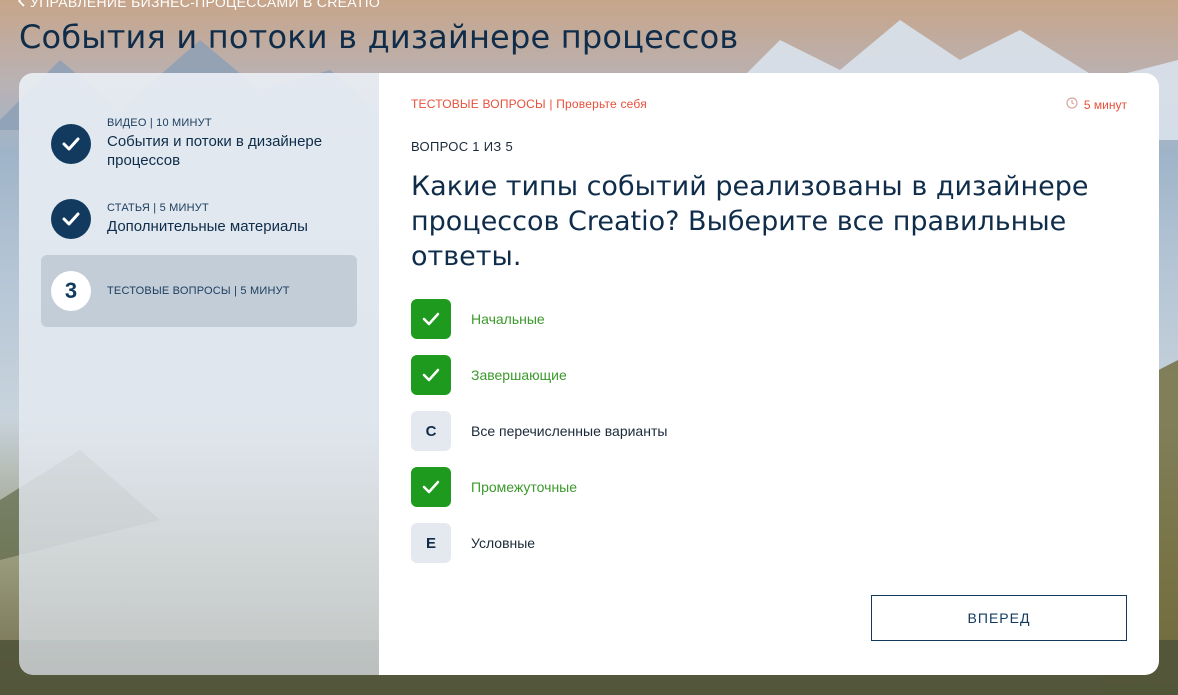 The width and height of the screenshot is (1178, 695). What do you see at coordinates (205, 5) in the screenshot?
I see `breadcrumb-label: УПРАВЛЕНИЕ БИЗНЕС-ПРОЦЕССАМИ В CREATIO` at bounding box center [205, 5].